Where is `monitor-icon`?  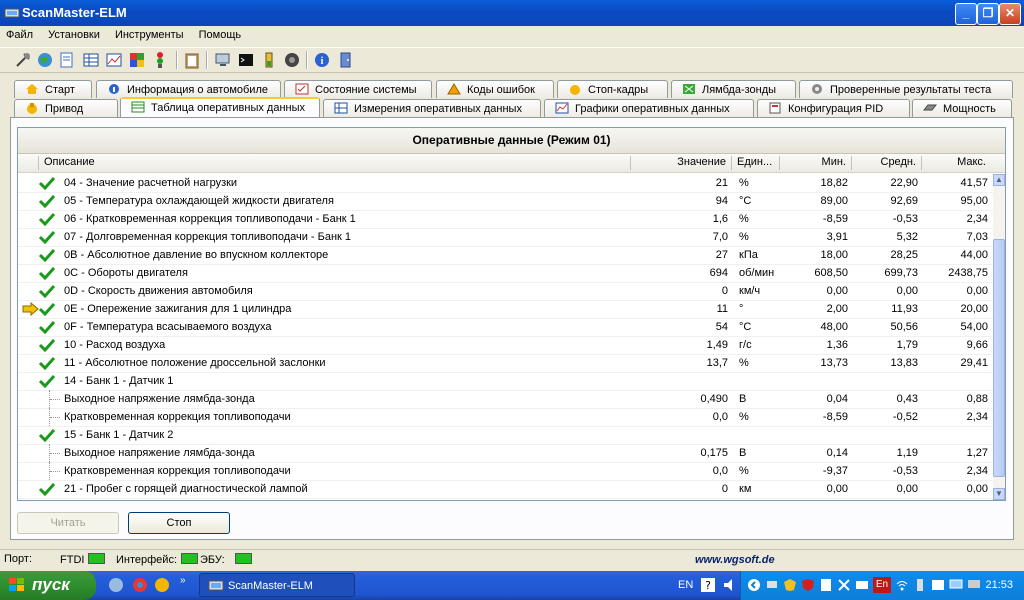 monitor-icon is located at coordinates (223, 60).